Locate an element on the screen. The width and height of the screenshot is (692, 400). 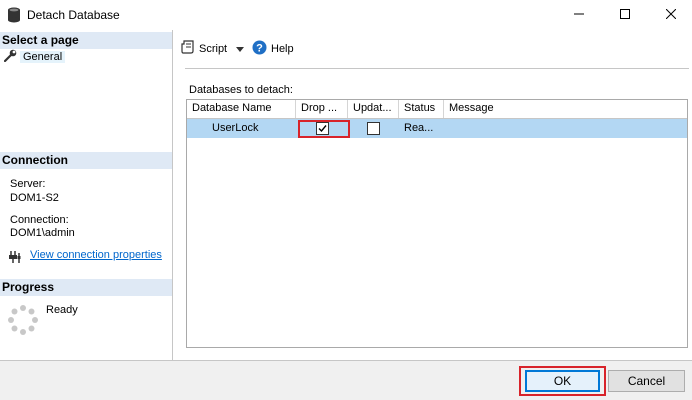
chevron-down-icon is located at coordinates (240, 49).